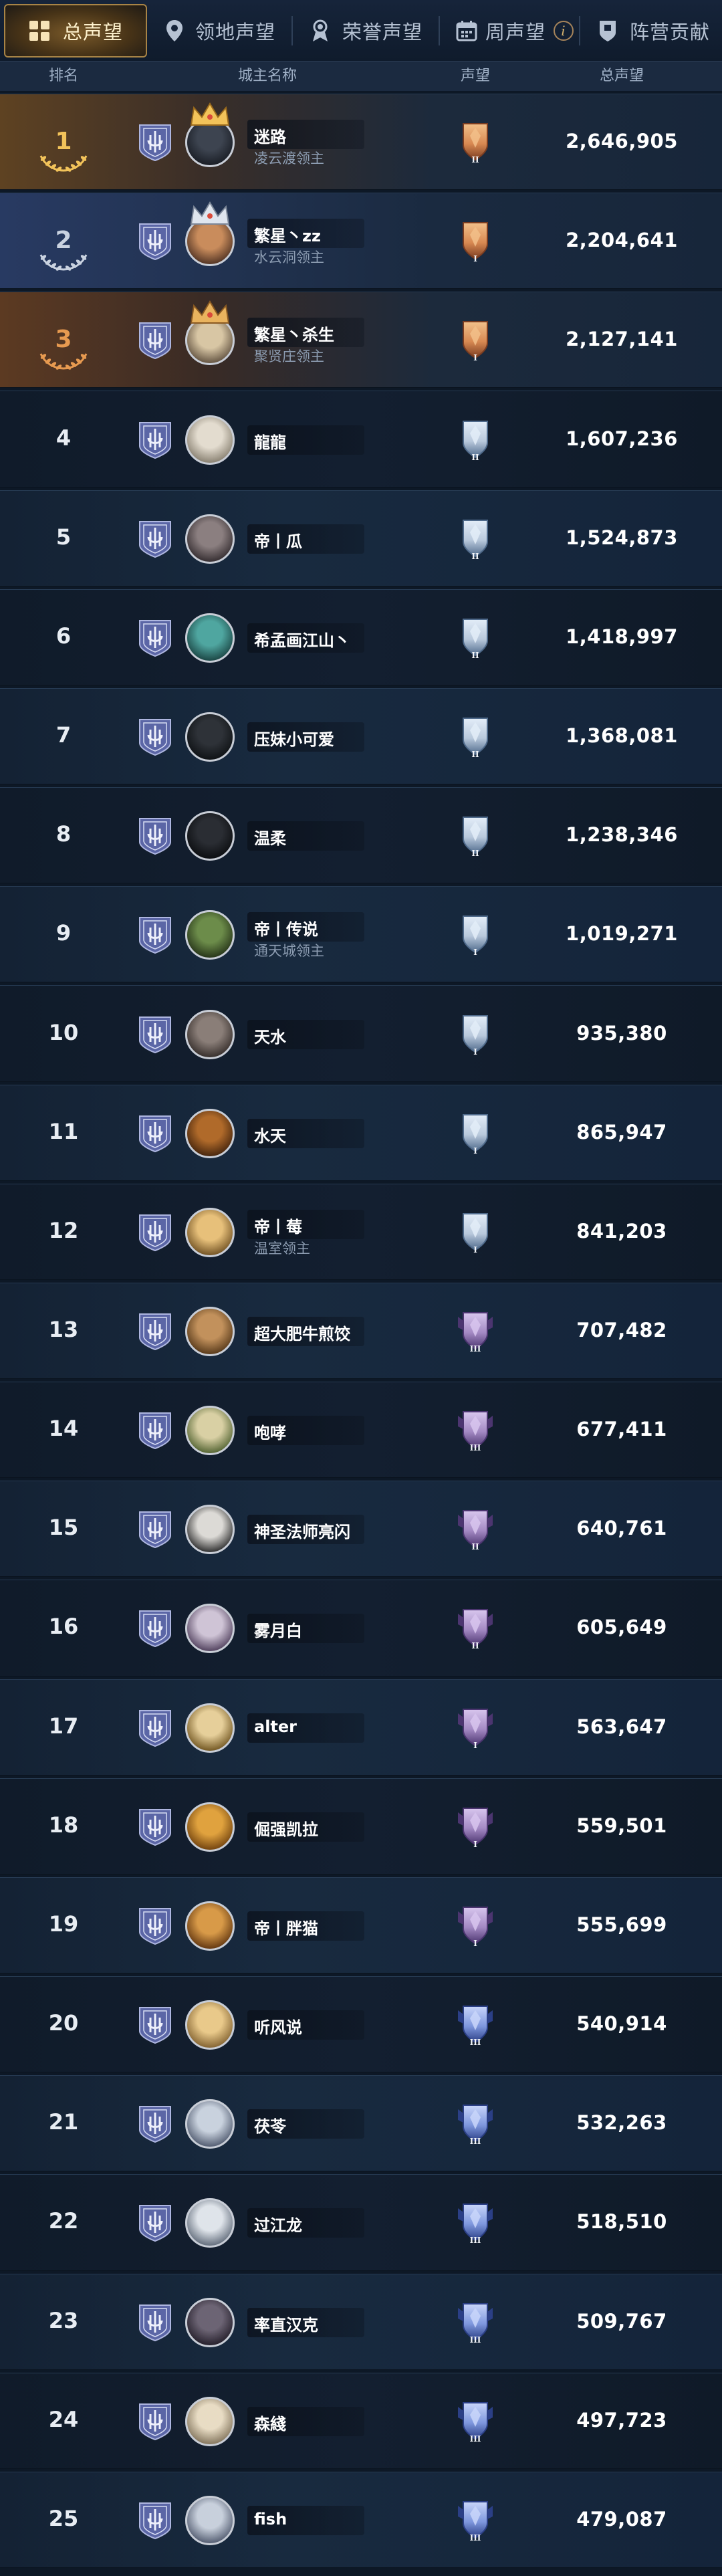 The image size is (722, 2576). I want to click on player-name: 帝丨传说, so click(286, 928).